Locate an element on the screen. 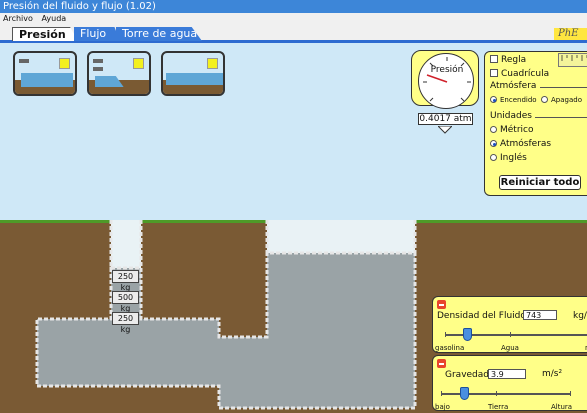  atmosphere-radio-off: Apagado is located at coordinates (561, 100).